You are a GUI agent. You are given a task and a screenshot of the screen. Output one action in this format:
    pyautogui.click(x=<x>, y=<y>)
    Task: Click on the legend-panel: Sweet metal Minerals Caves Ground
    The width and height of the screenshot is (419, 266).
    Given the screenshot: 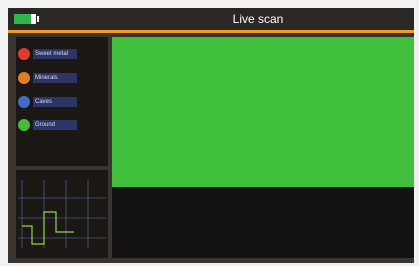 What is the action you would take?
    pyautogui.click(x=62, y=101)
    